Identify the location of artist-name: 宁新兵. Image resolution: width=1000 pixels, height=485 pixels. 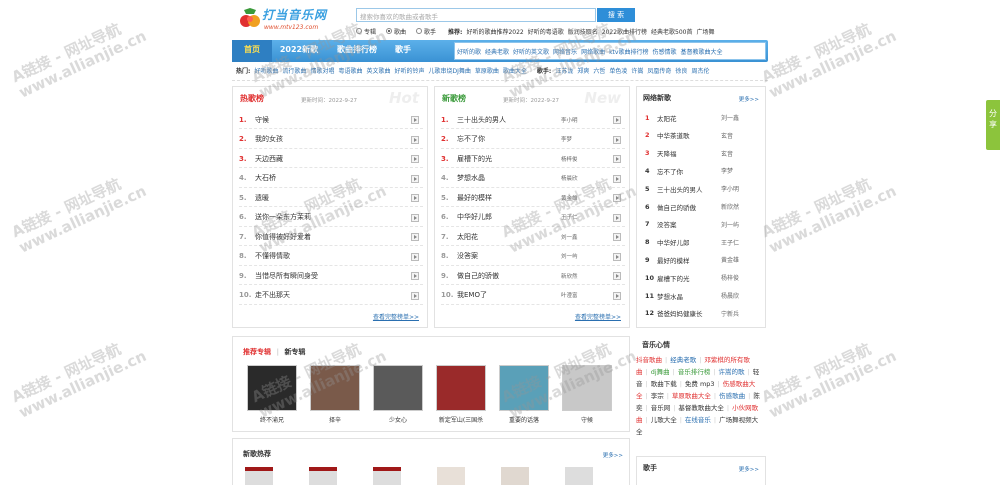
(730, 313).